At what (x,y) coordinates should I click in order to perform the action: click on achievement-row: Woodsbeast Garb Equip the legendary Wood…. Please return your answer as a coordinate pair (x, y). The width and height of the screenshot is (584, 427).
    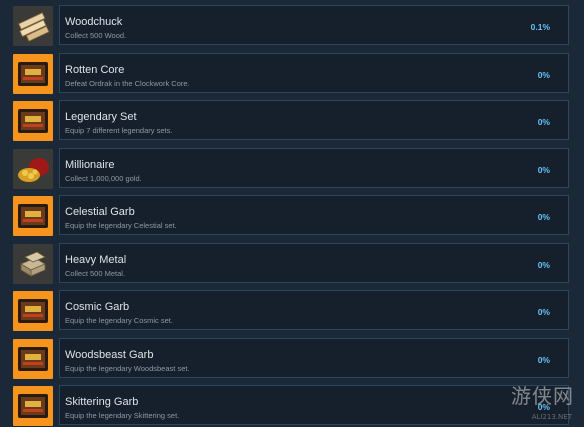
    Looking at the image, I should click on (291, 357).